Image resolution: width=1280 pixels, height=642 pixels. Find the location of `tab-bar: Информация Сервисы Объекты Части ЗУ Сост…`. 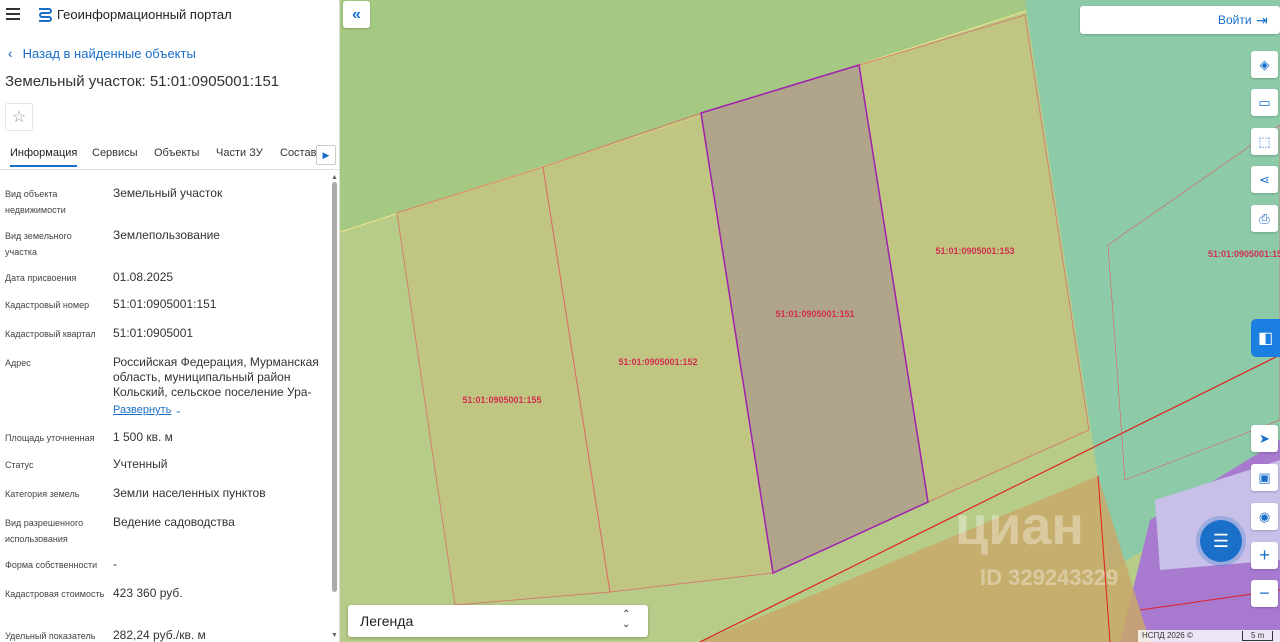

tab-bar: Информация Сервисы Объекты Части ЗУ Сост… is located at coordinates (169, 155).